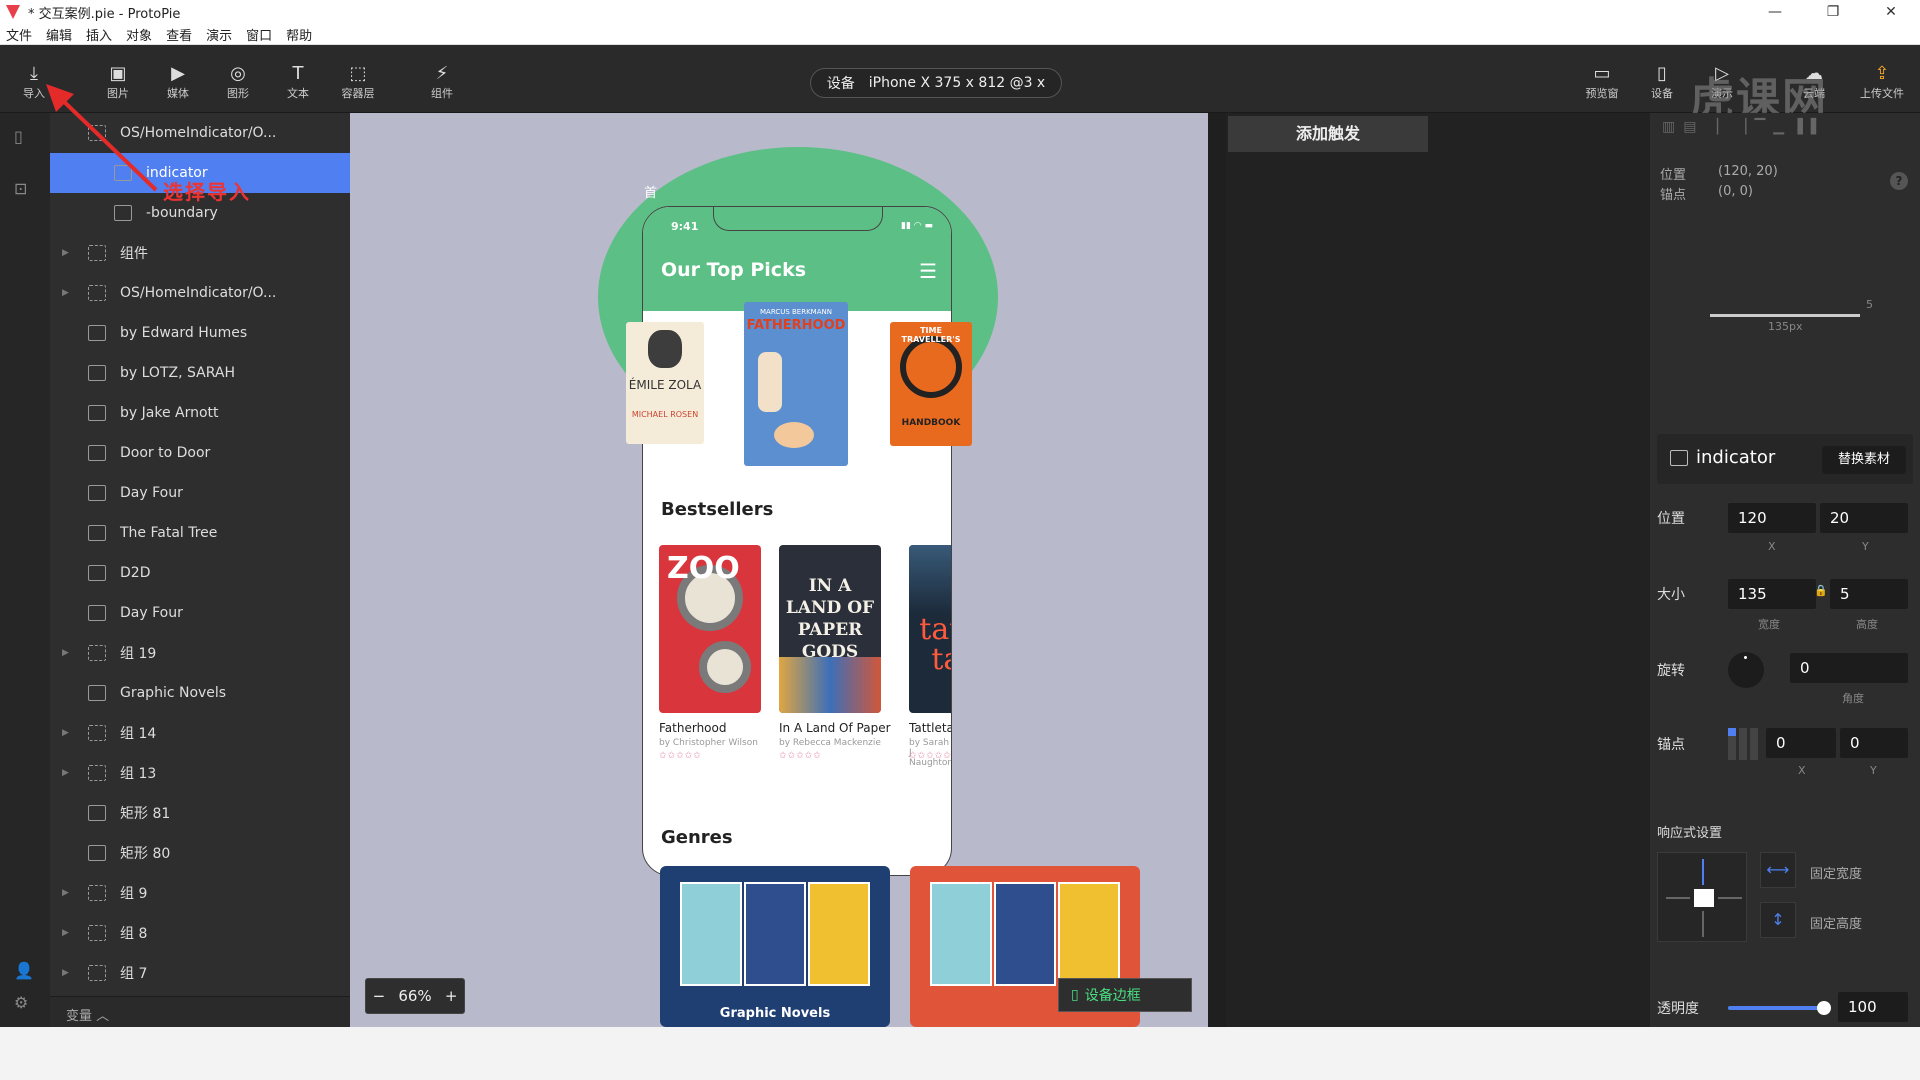 This screenshot has width=1920, height=1080. I want to click on layer-item: Door to Door, so click(200, 453).